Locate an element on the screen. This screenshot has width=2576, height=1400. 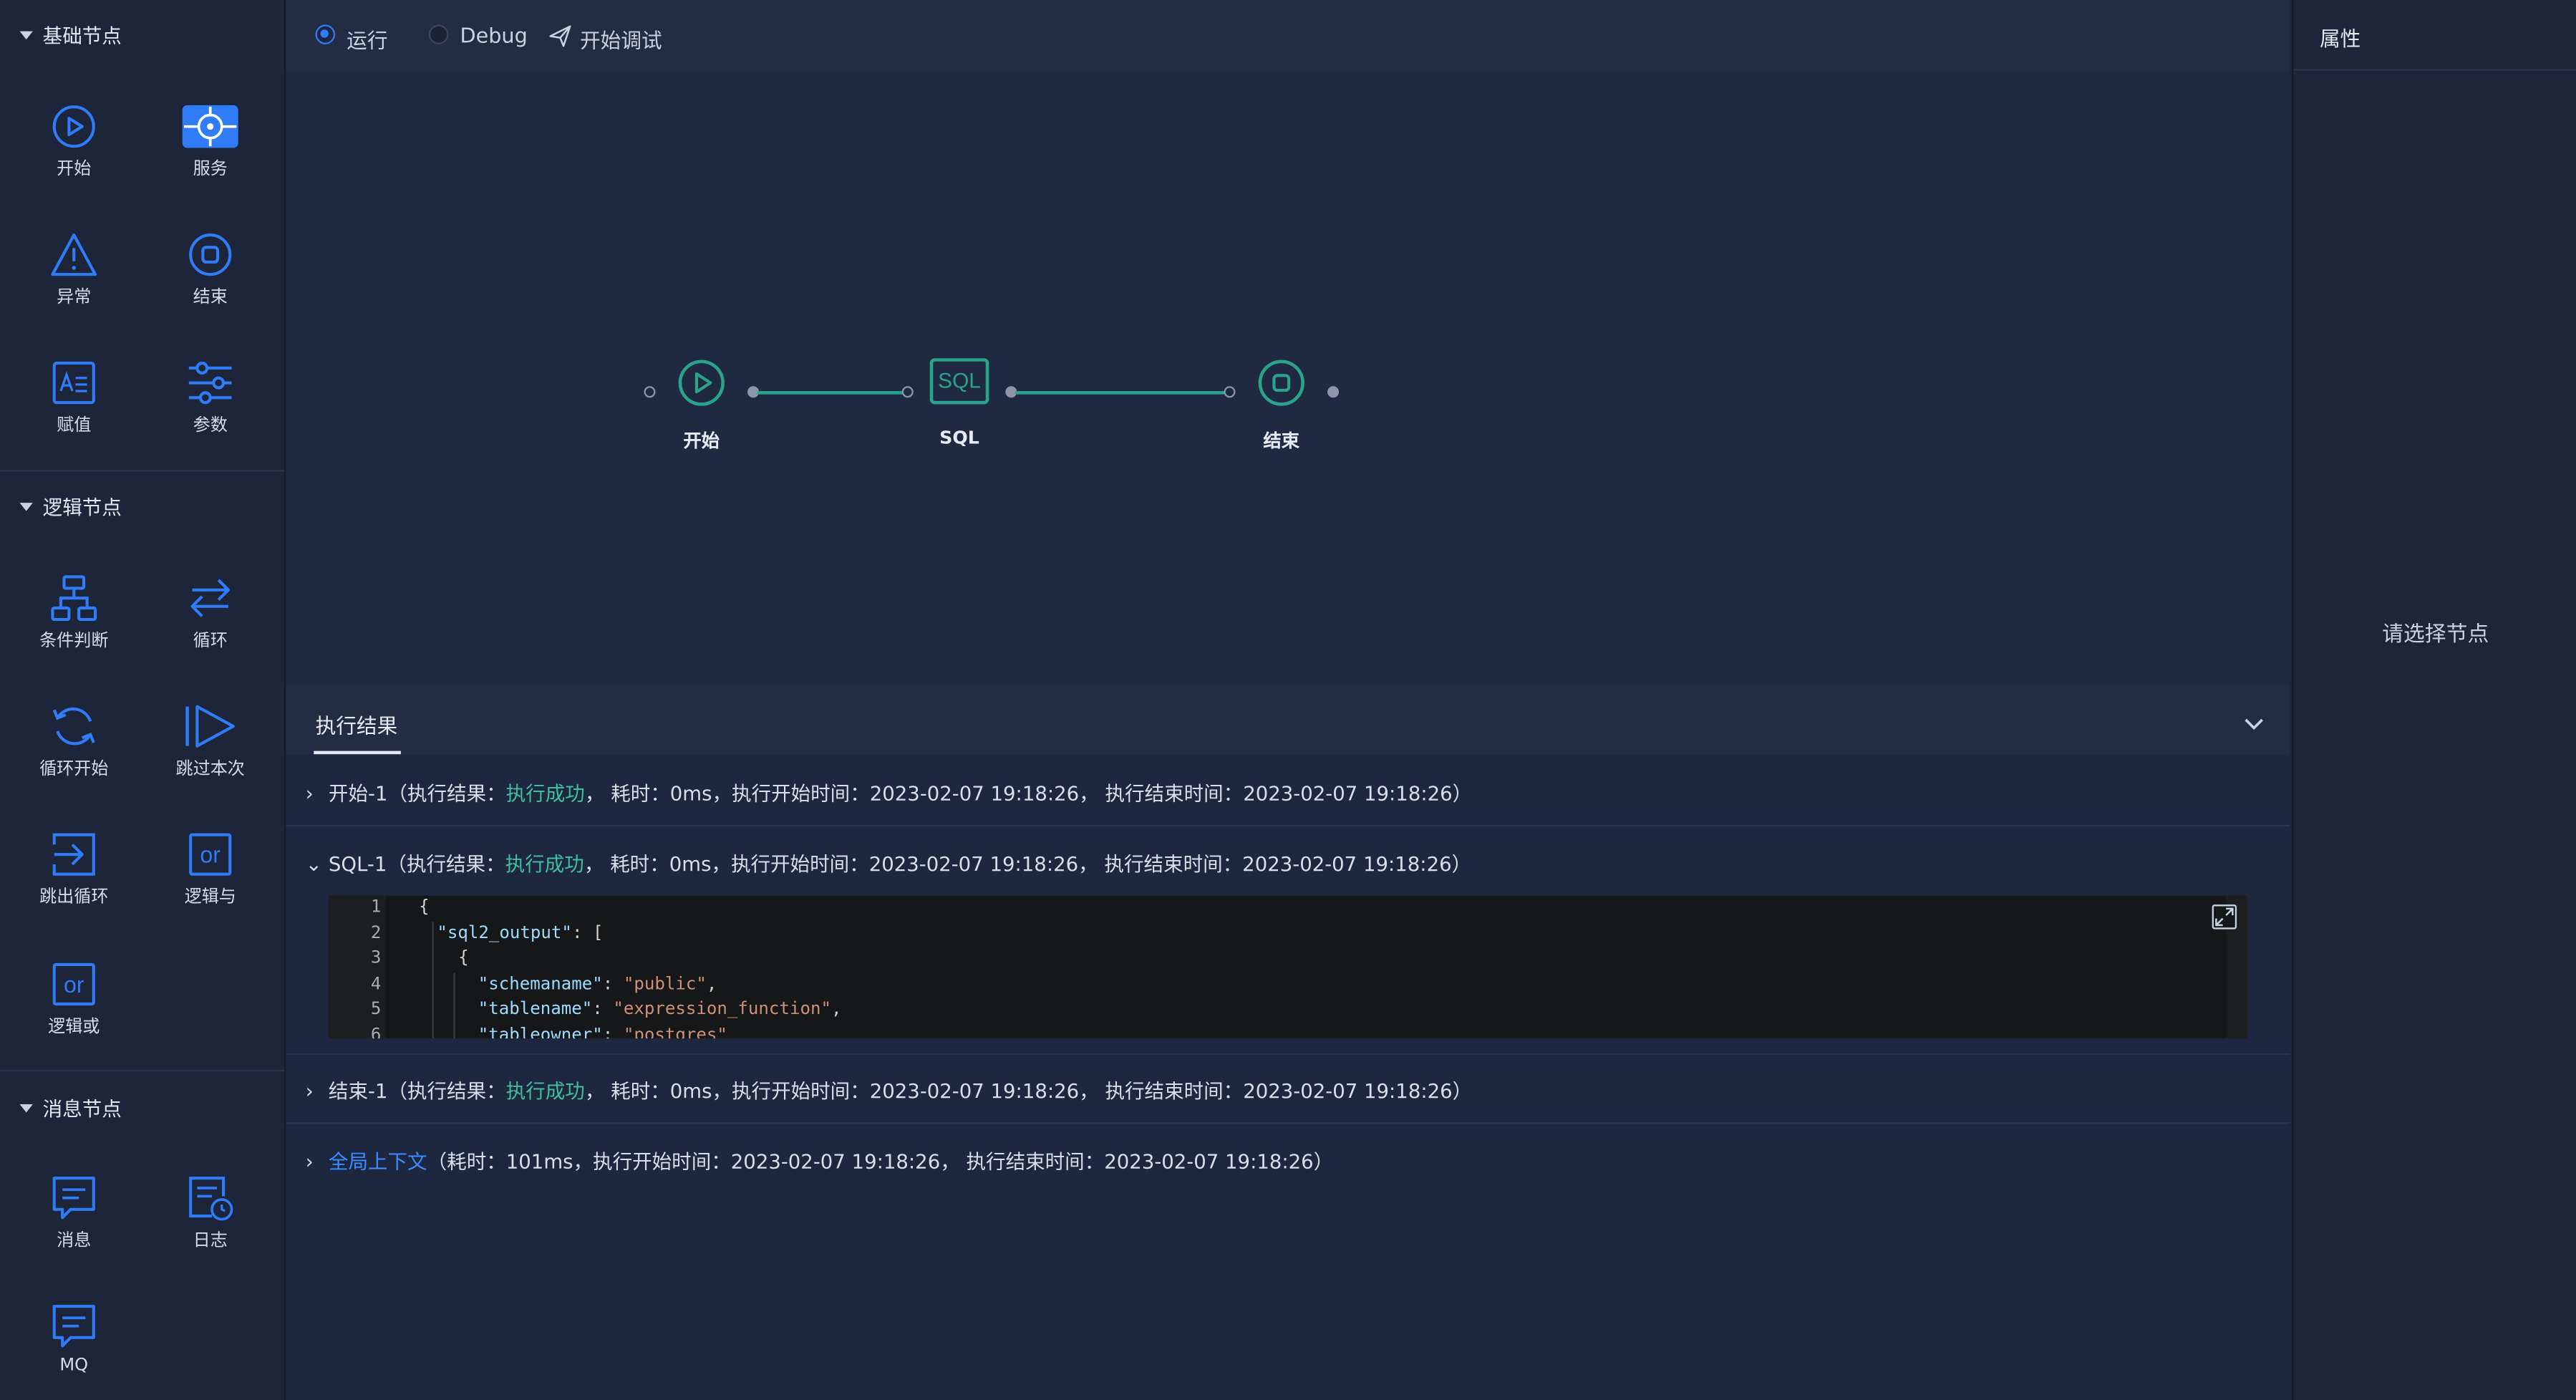
flow-node-sql: SQL is located at coordinates (959, 381).